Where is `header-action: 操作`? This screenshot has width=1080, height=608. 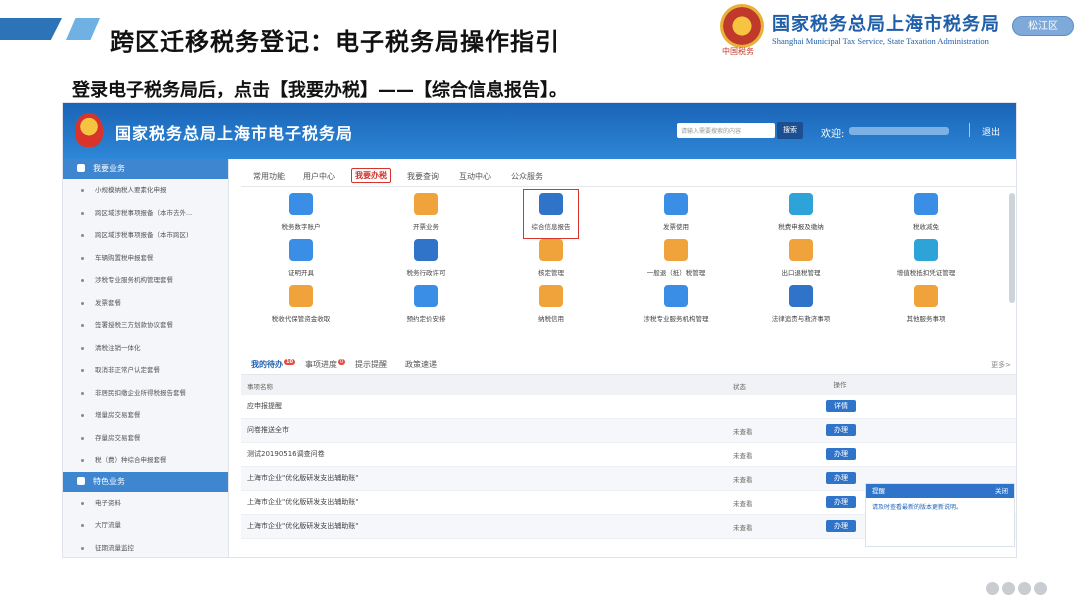 header-action: 操作 is located at coordinates (840, 385).